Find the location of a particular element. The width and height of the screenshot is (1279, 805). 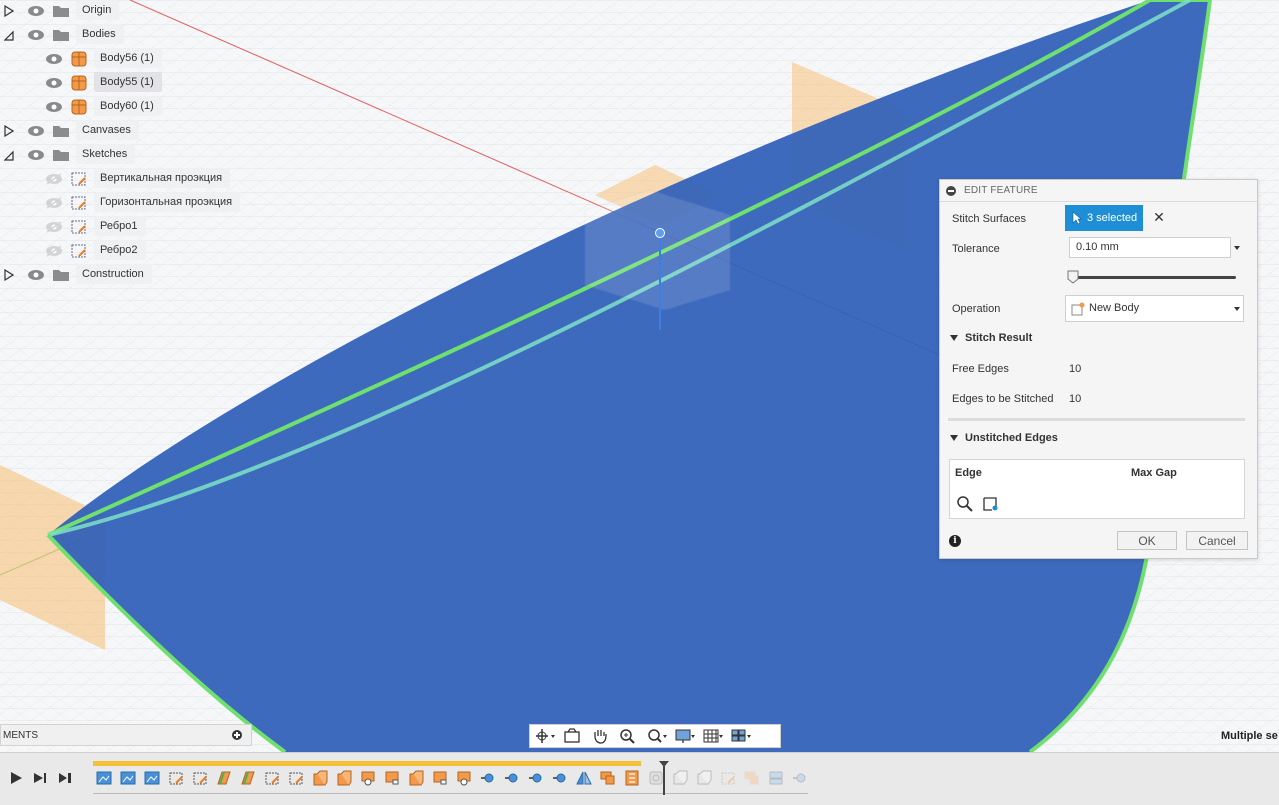

ok-button: OK is located at coordinates (1147, 540).